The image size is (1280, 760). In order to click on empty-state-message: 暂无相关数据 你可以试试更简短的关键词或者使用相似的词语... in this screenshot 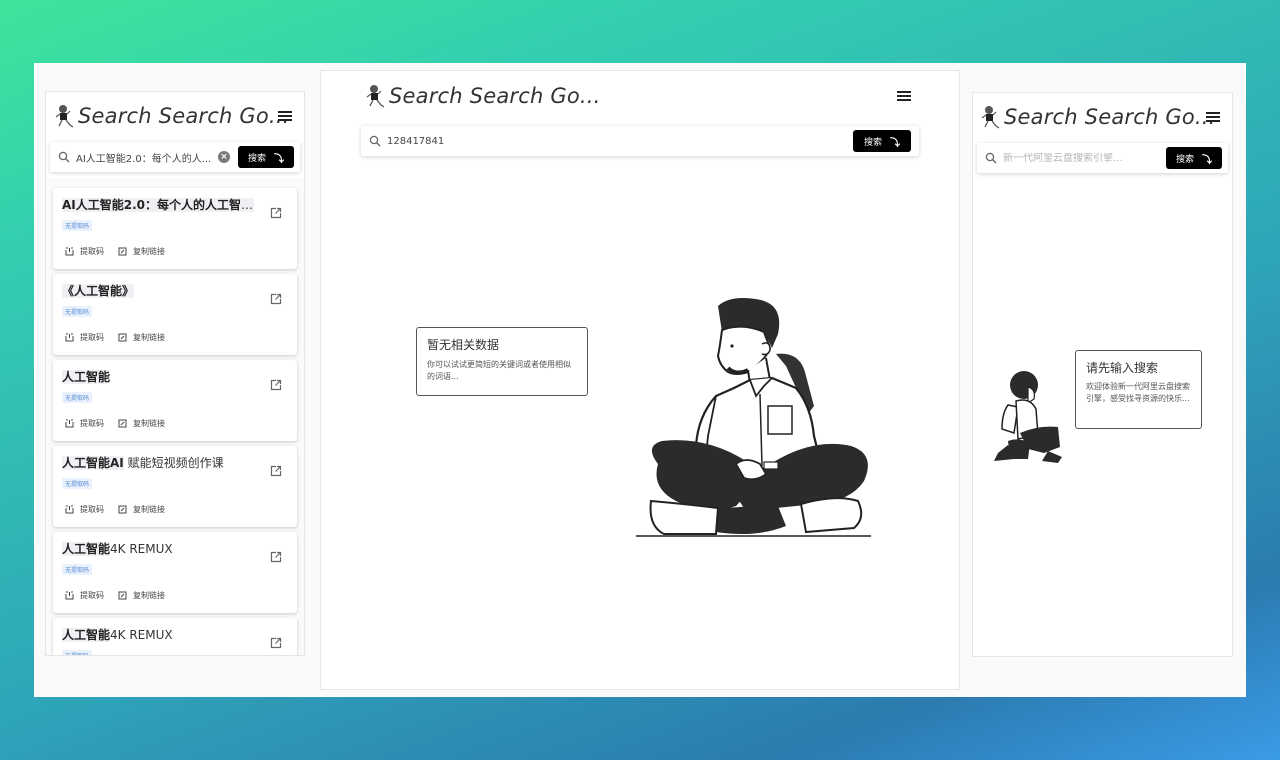, I will do `click(502, 361)`.